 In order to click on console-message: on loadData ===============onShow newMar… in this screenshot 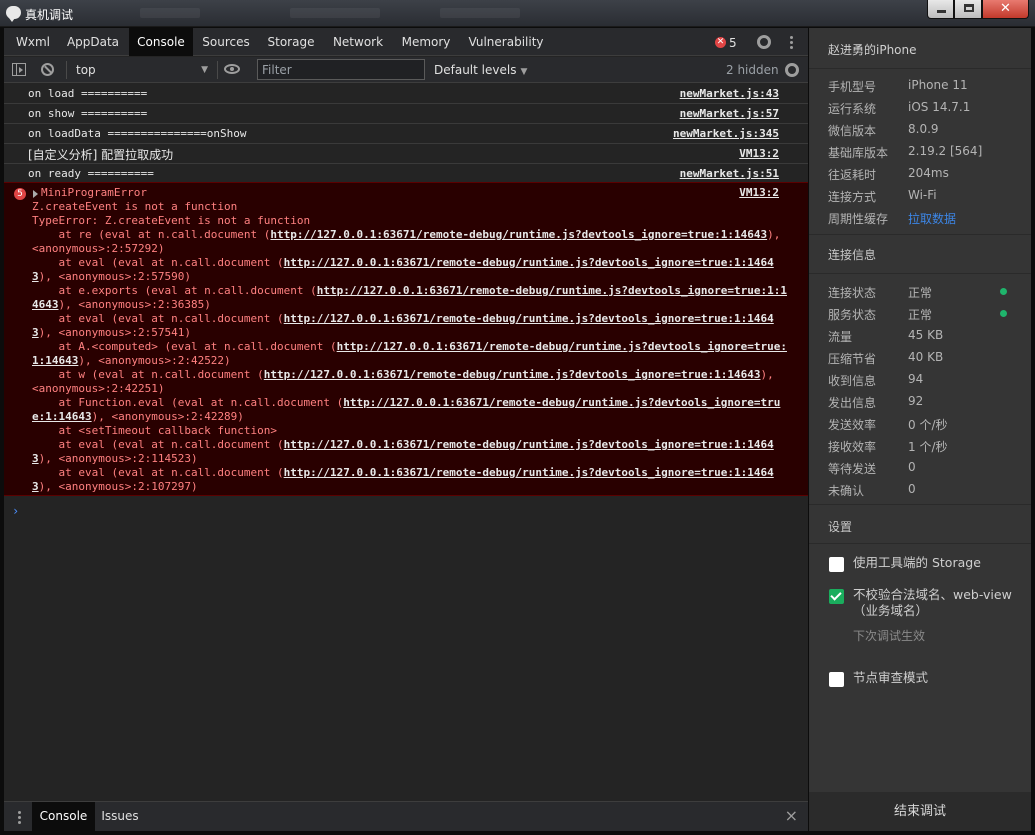, I will do `click(406, 134)`.